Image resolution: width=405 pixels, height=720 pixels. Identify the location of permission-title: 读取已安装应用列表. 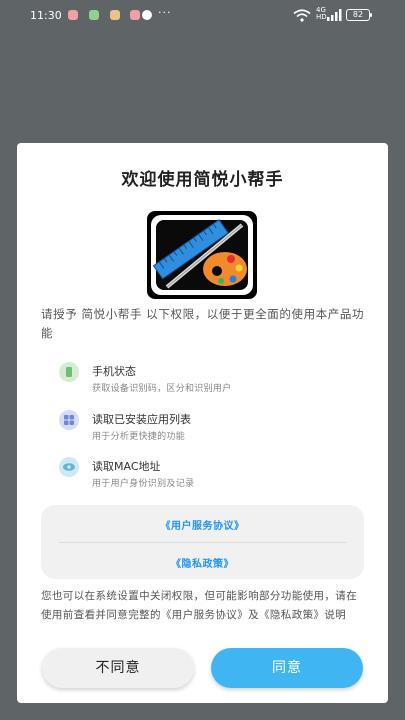
(141, 419).